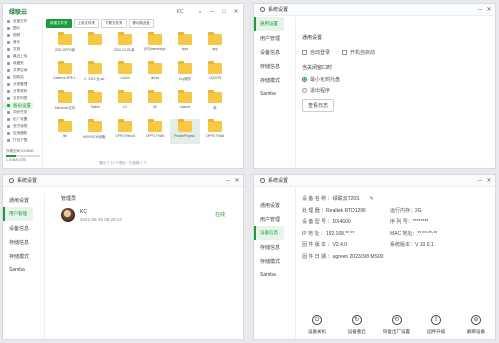  Describe the element at coordinates (65, 102) in the screenshot. I see `folder-item: Electronic文件` at that location.